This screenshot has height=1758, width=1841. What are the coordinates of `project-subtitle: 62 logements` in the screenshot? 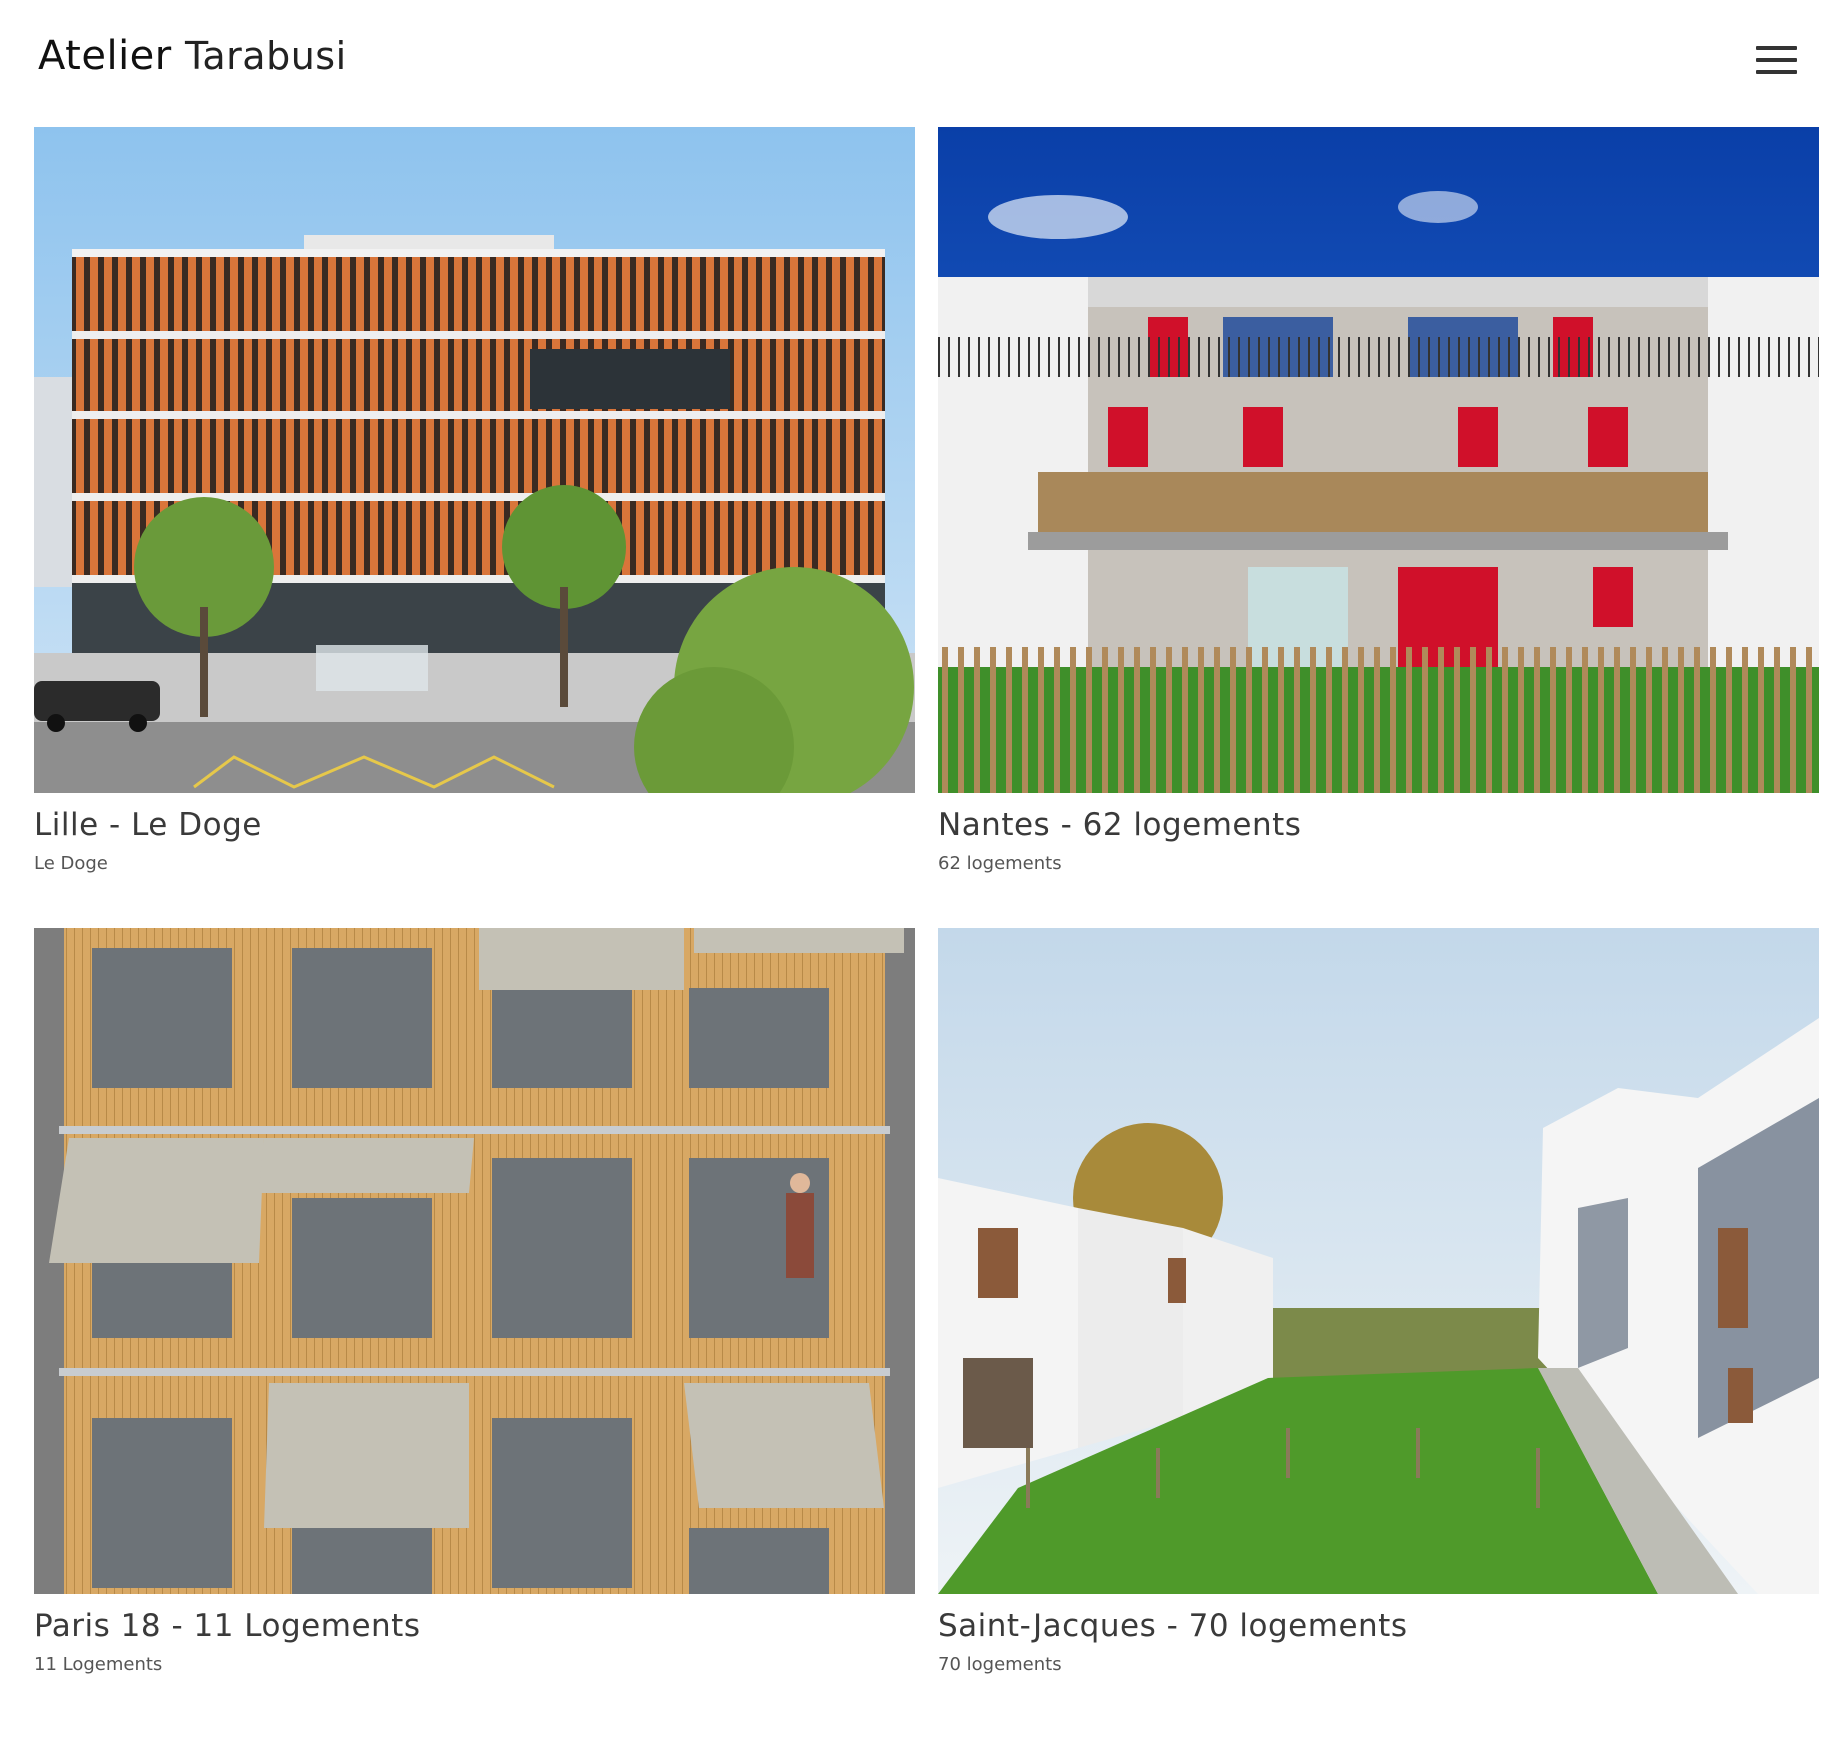 It's located at (1000, 863).